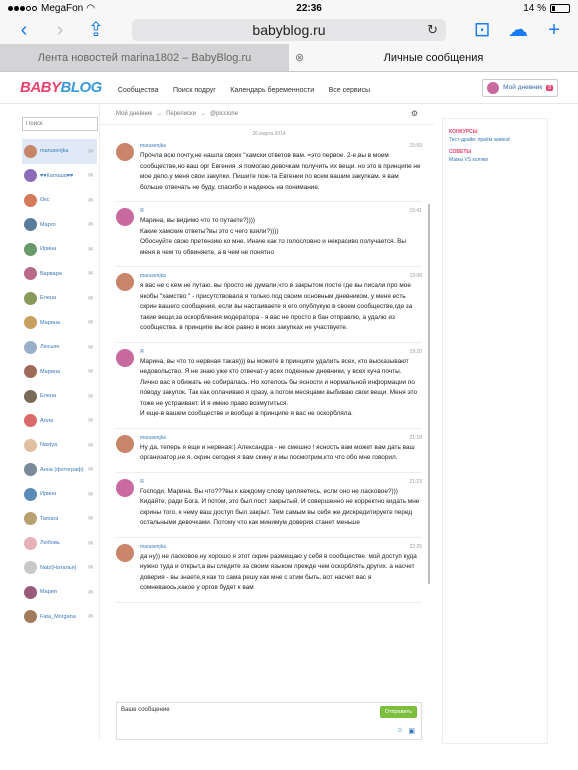 This screenshot has width=578, height=770. Describe the element at coordinates (138, 90) in the screenshot. I see `nav-communities: Сообщества` at that location.